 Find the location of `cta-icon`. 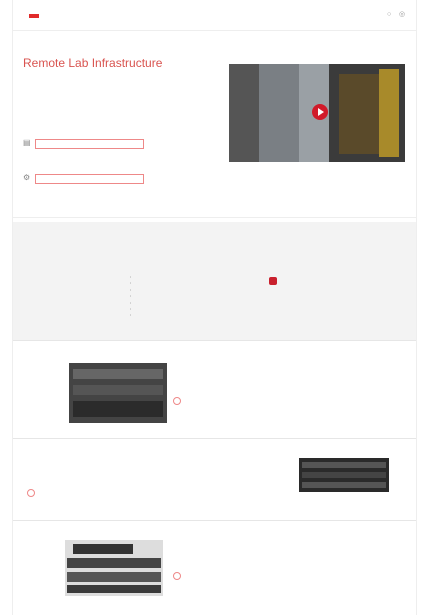

cta-icon is located at coordinates (273, 281).